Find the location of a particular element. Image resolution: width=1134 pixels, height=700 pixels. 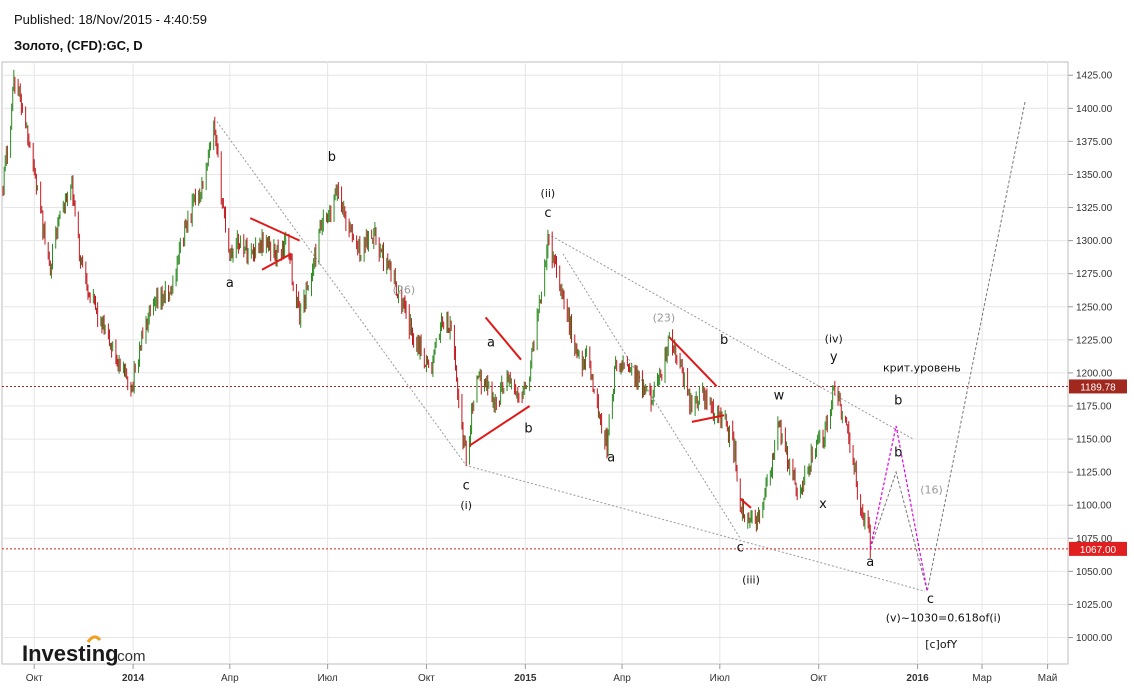

wave-label: (iv) is located at coordinates (834, 338).